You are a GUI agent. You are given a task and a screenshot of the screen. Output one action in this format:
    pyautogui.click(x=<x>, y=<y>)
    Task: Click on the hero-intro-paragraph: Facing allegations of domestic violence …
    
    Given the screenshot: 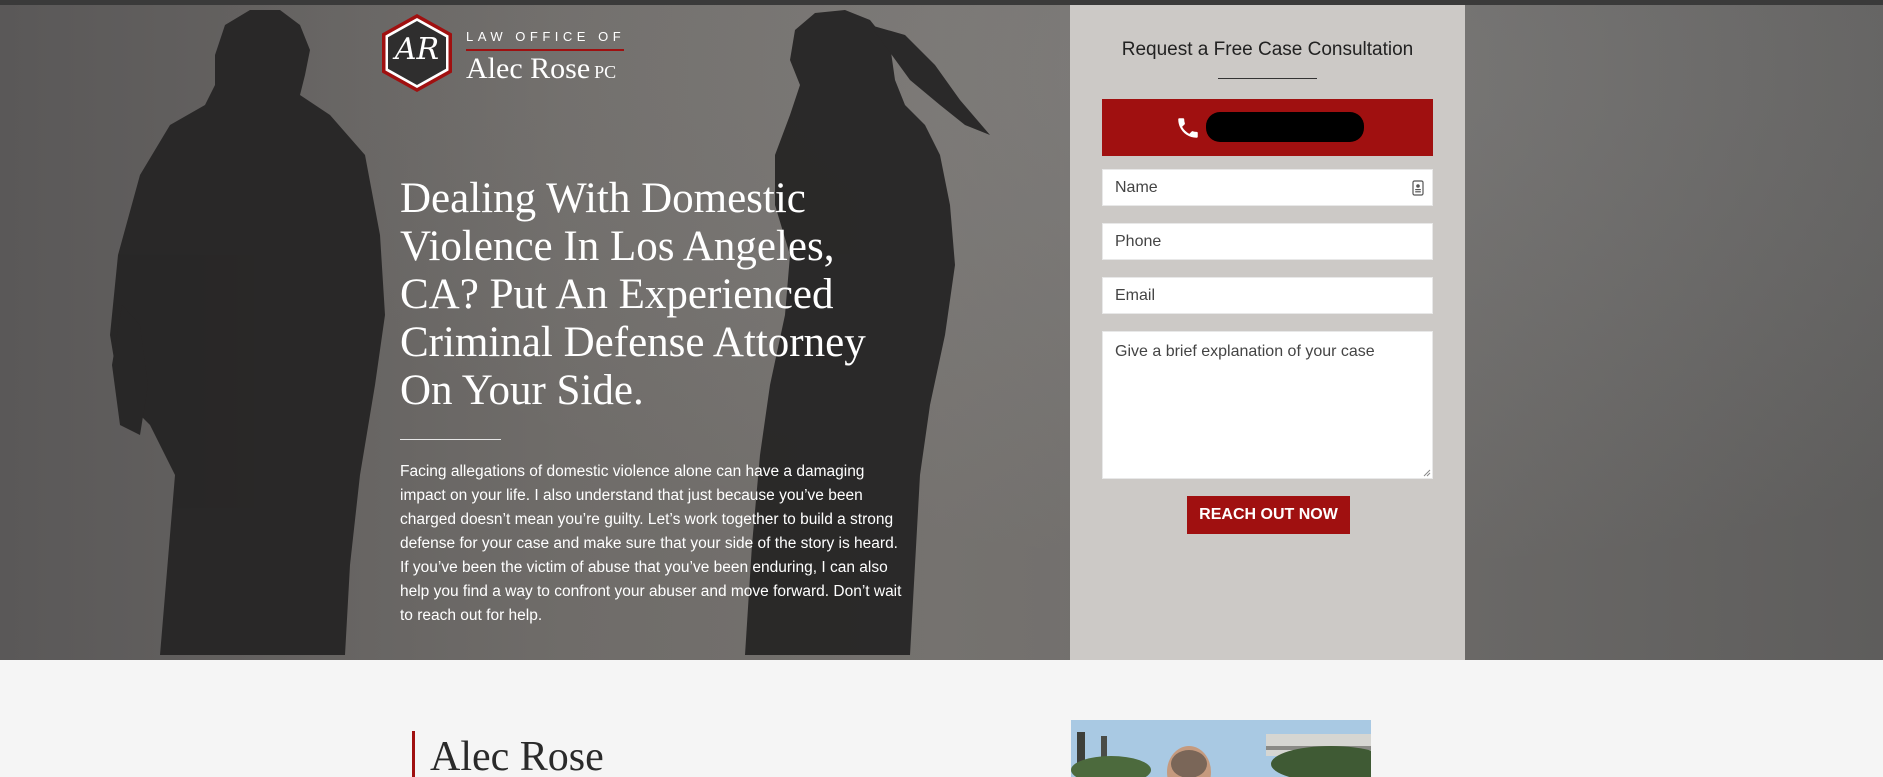 What is the action you would take?
    pyautogui.click(x=651, y=543)
    